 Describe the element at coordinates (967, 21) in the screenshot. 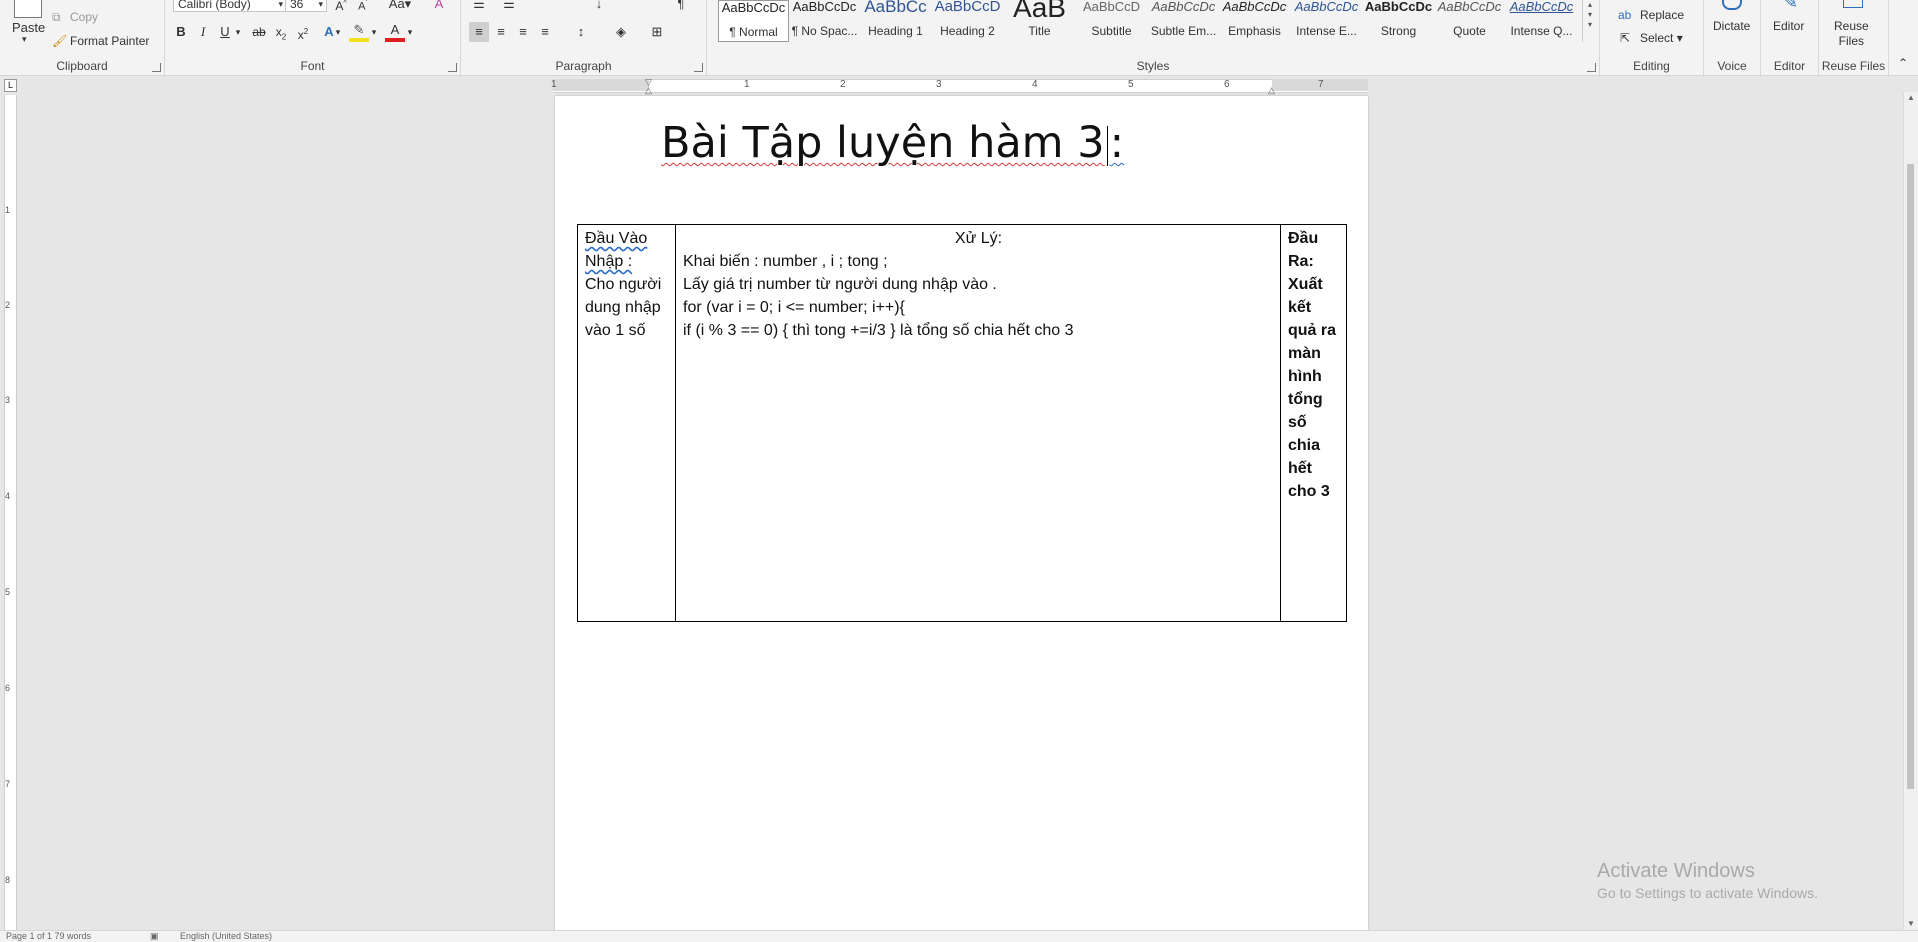

I see `style-heading-2: AaBbCcD Heading 2` at that location.